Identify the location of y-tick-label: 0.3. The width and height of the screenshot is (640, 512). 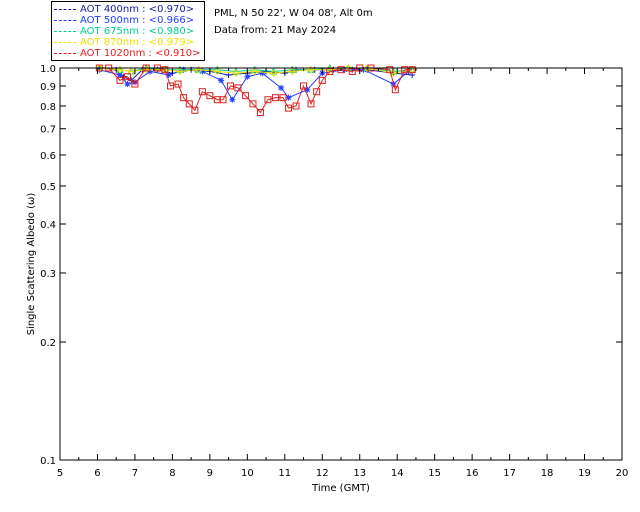
(48, 274).